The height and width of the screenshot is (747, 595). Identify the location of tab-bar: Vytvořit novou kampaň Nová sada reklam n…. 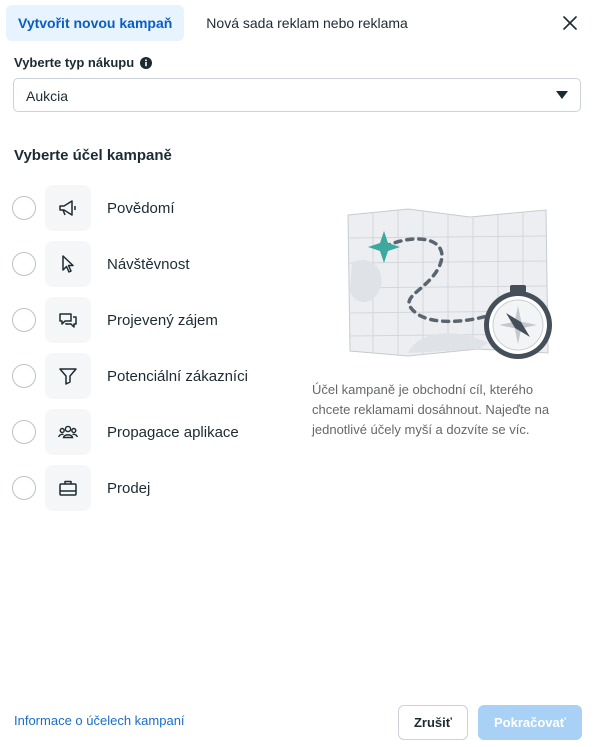
(213, 23).